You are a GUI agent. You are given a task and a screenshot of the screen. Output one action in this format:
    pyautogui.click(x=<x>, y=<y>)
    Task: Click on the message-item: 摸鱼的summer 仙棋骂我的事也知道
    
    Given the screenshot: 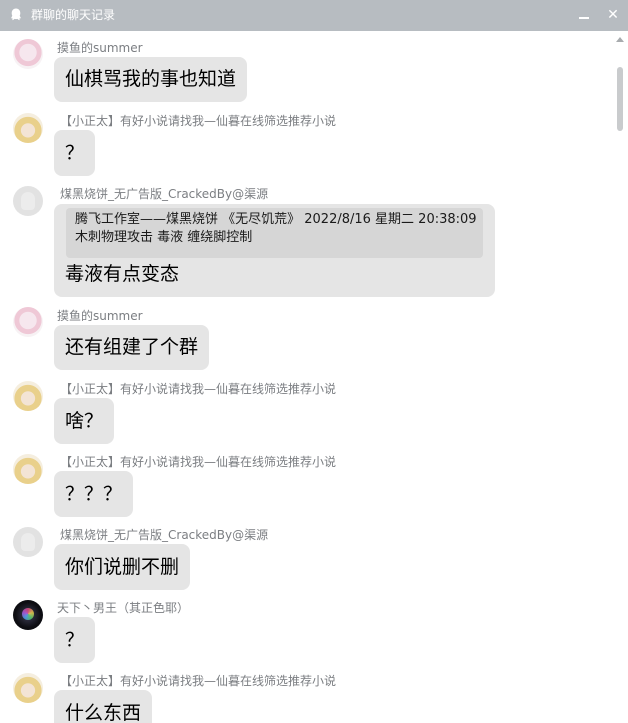 What is the action you would take?
    pyautogui.click(x=305, y=67)
    